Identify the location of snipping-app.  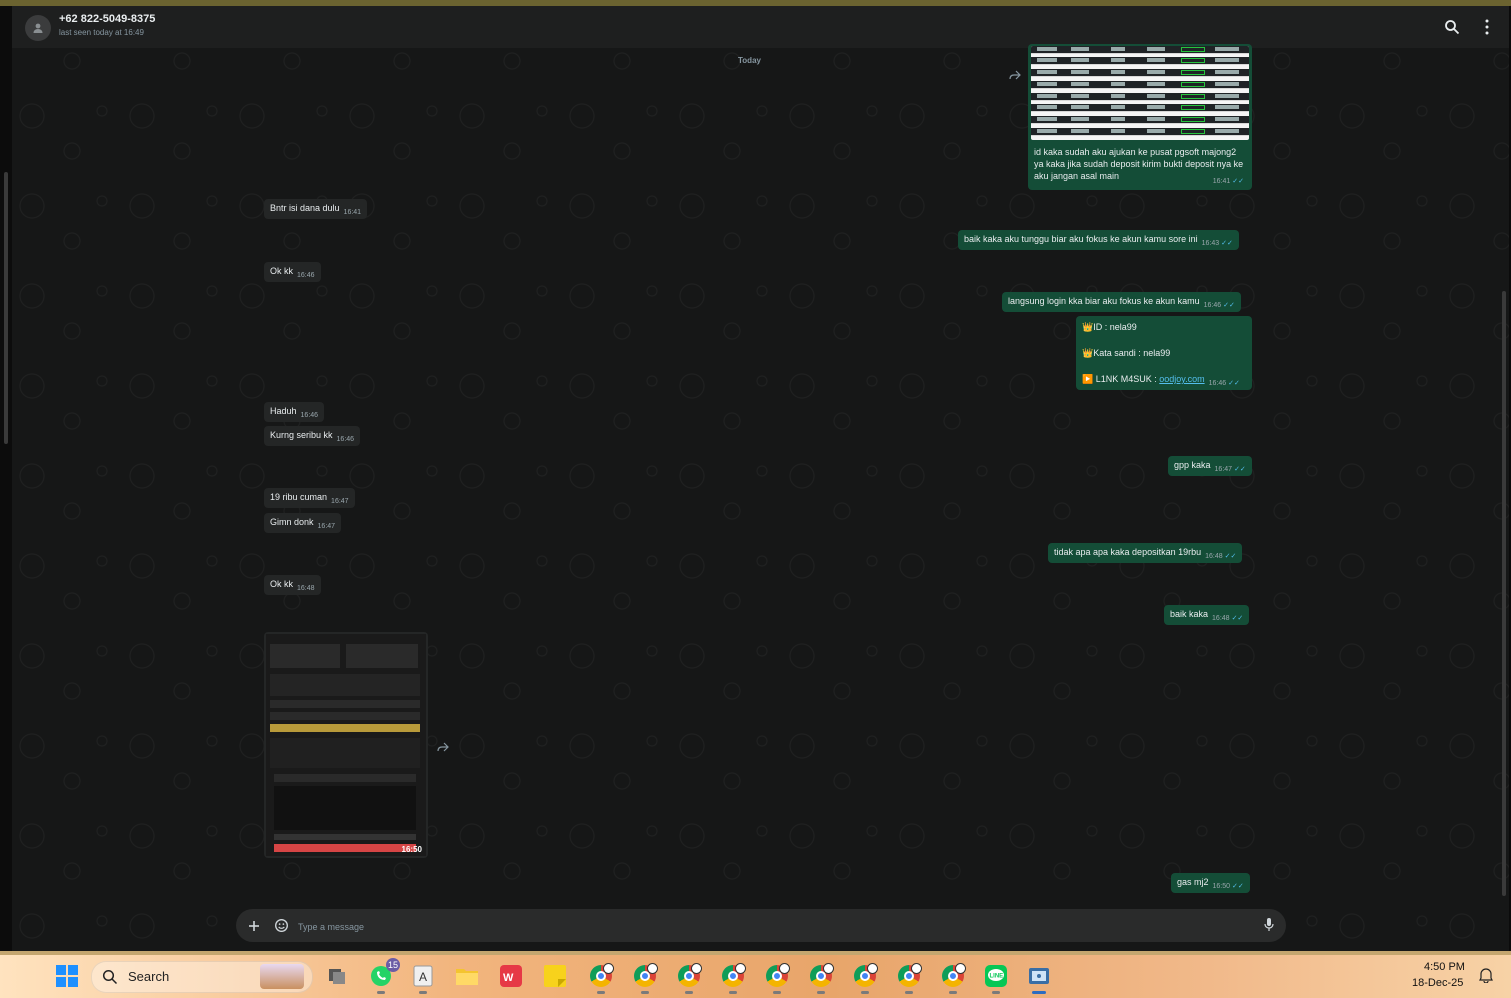
(1039, 977).